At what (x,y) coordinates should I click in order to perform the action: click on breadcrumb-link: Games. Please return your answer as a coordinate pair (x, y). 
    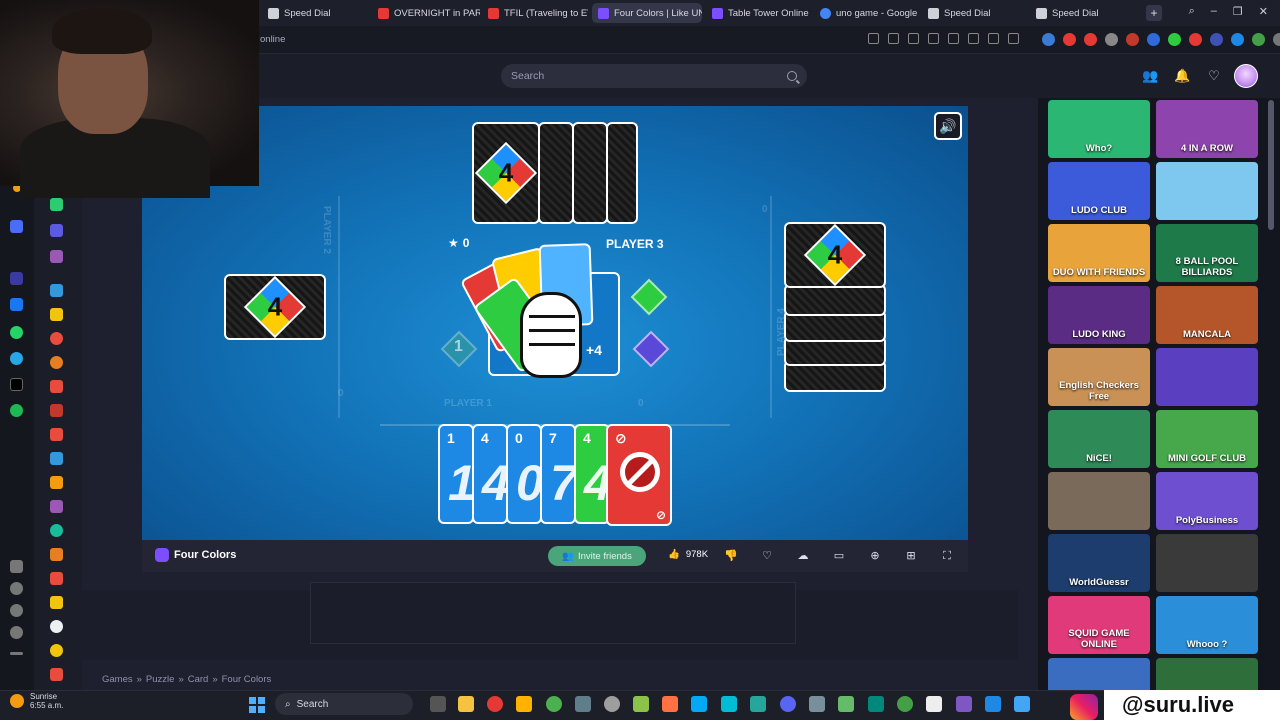
    Looking at the image, I should click on (117, 679).